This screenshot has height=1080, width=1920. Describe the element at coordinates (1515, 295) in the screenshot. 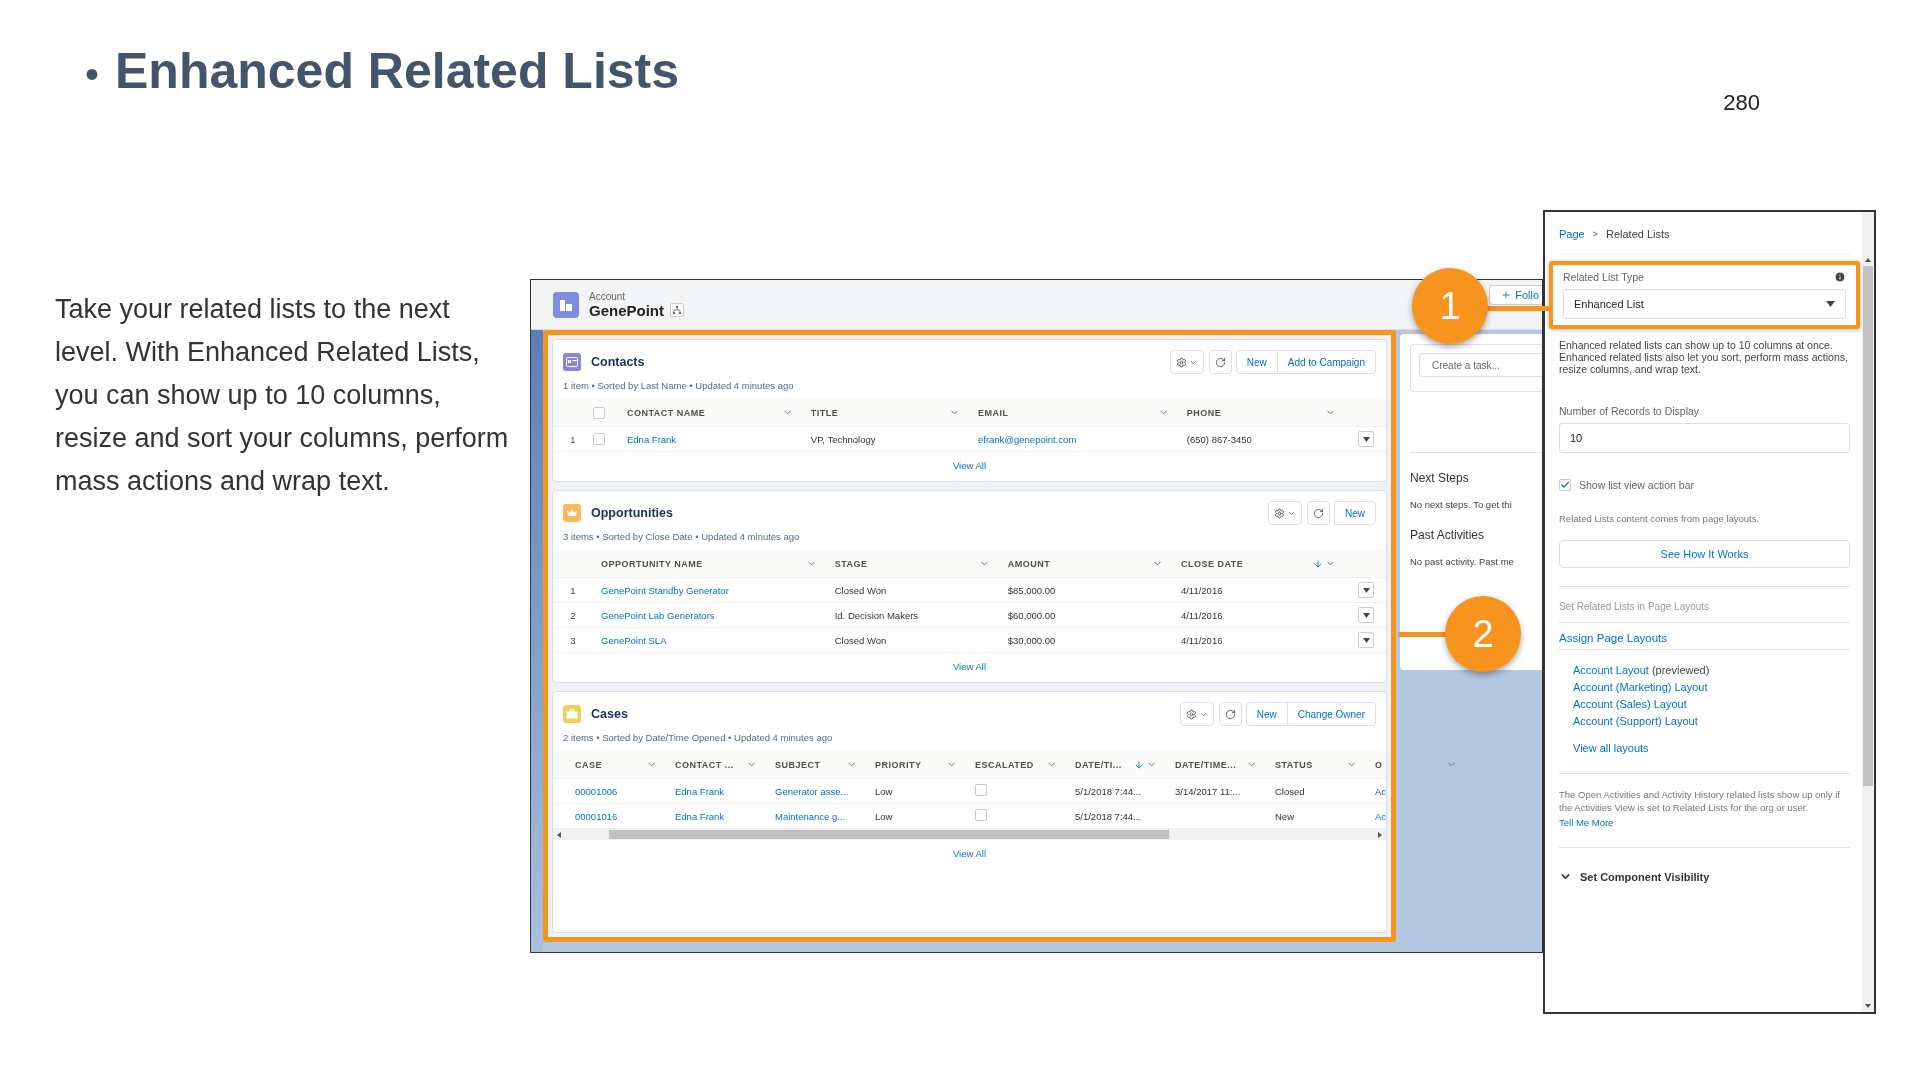

I see `follow-button: Follo` at that location.